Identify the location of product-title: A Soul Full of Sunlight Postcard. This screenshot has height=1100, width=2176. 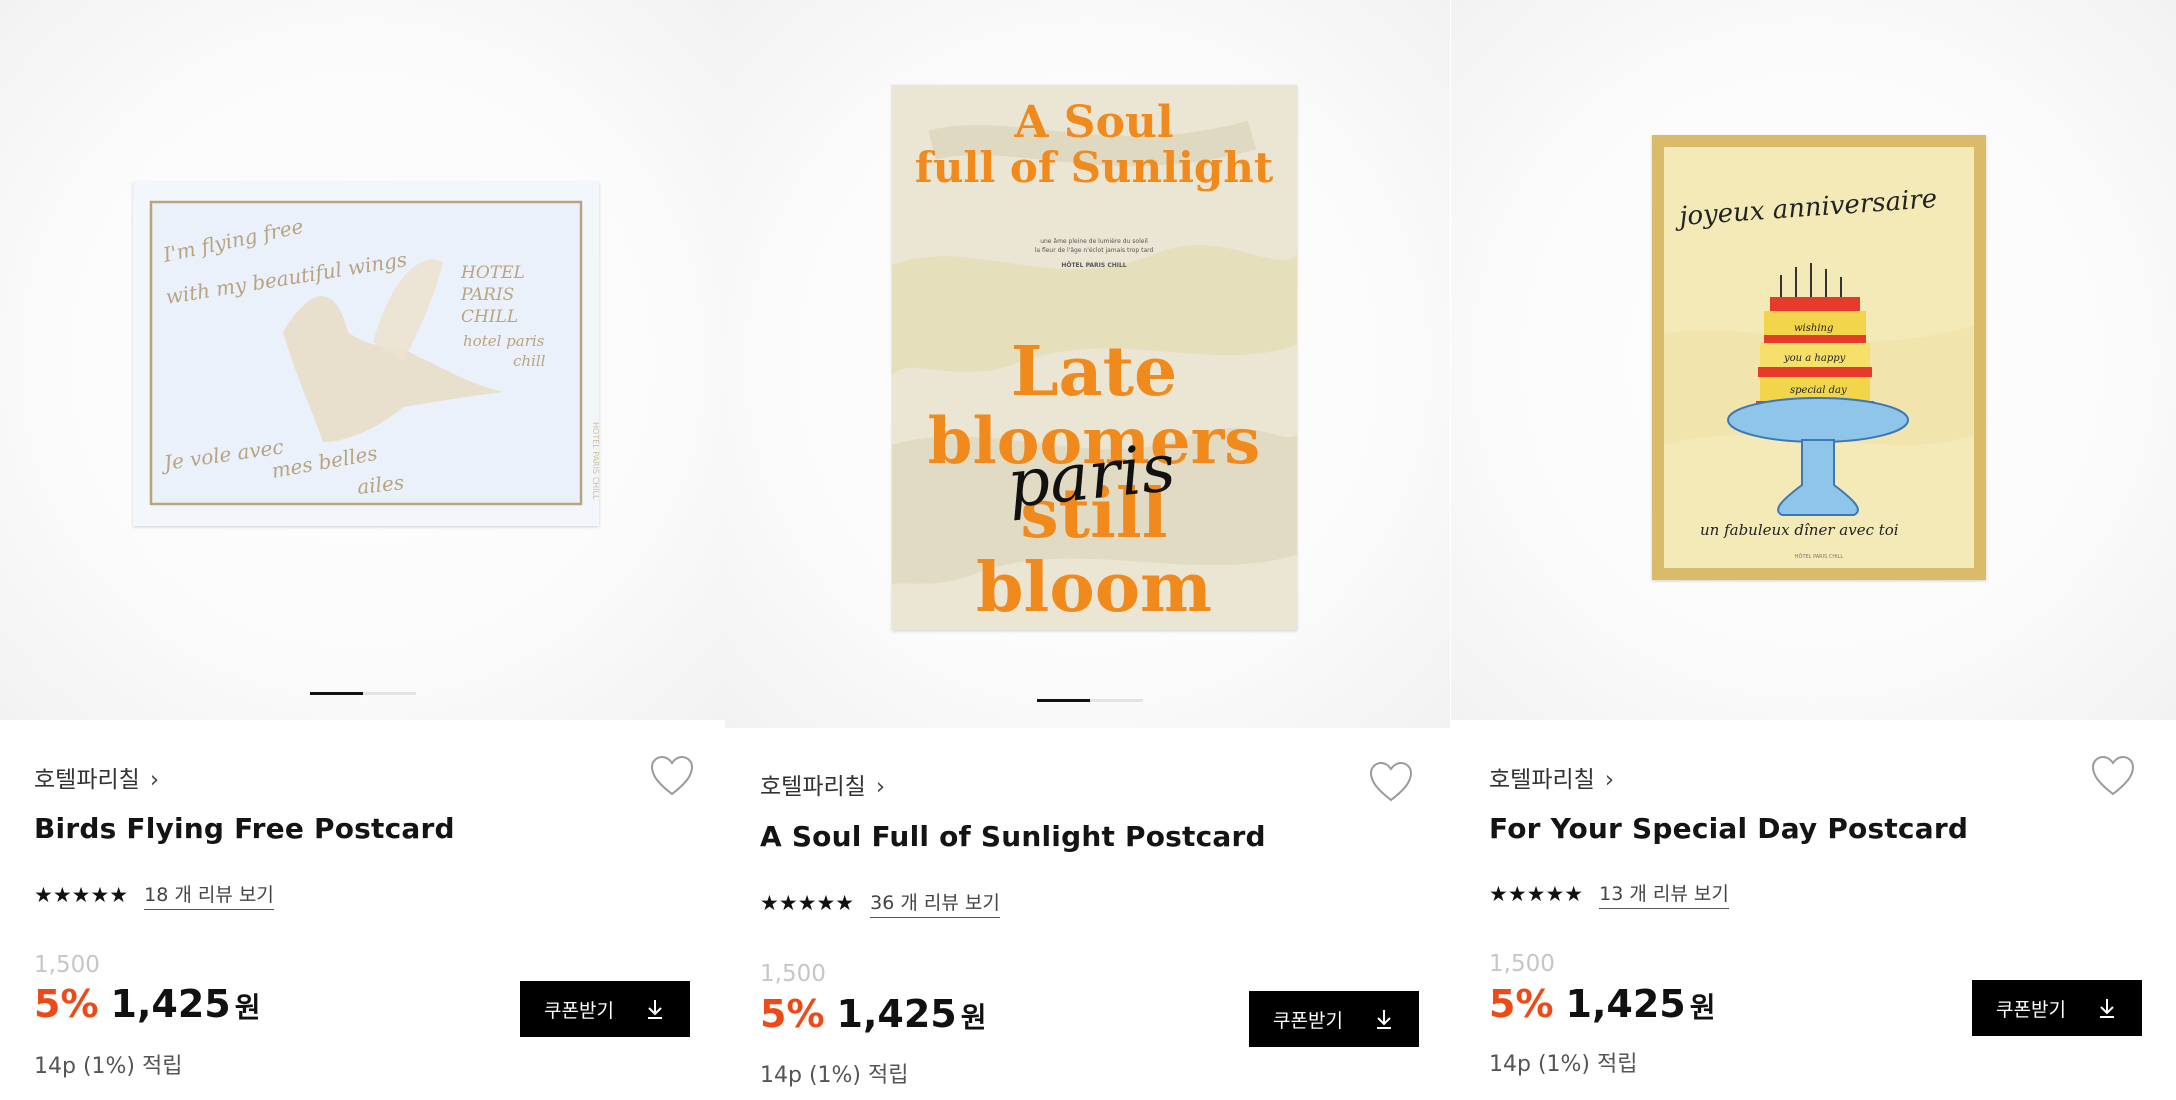
(1013, 836).